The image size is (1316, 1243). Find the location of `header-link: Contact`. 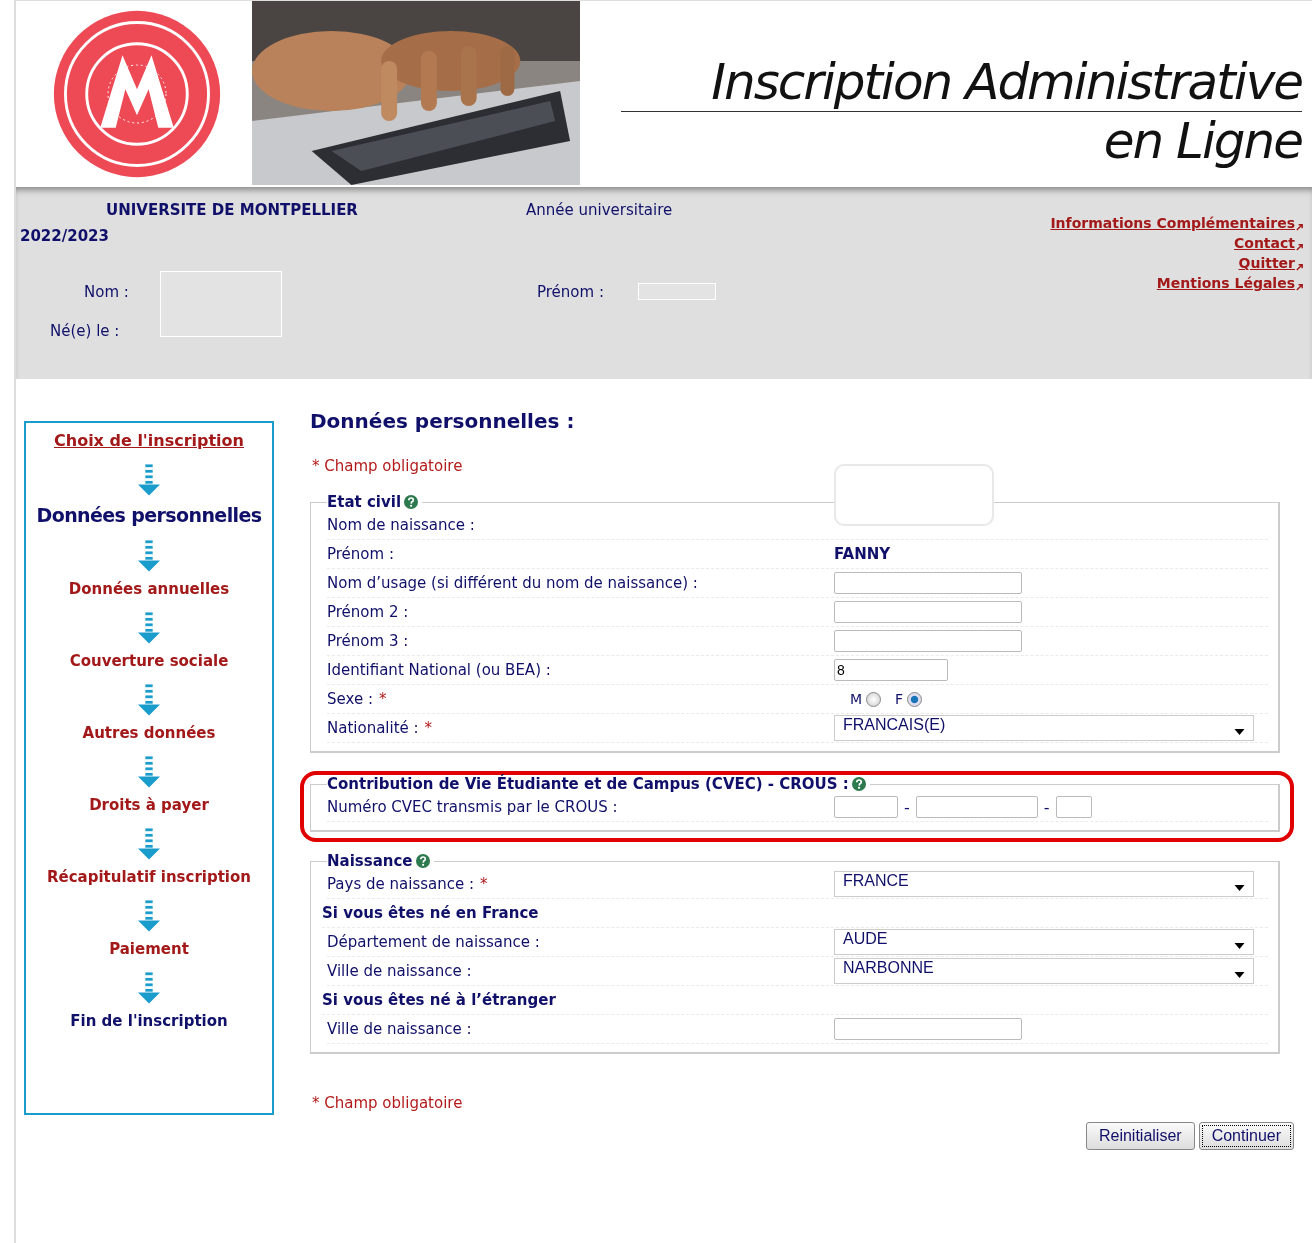

header-link: Contact is located at coordinates (1269, 243).